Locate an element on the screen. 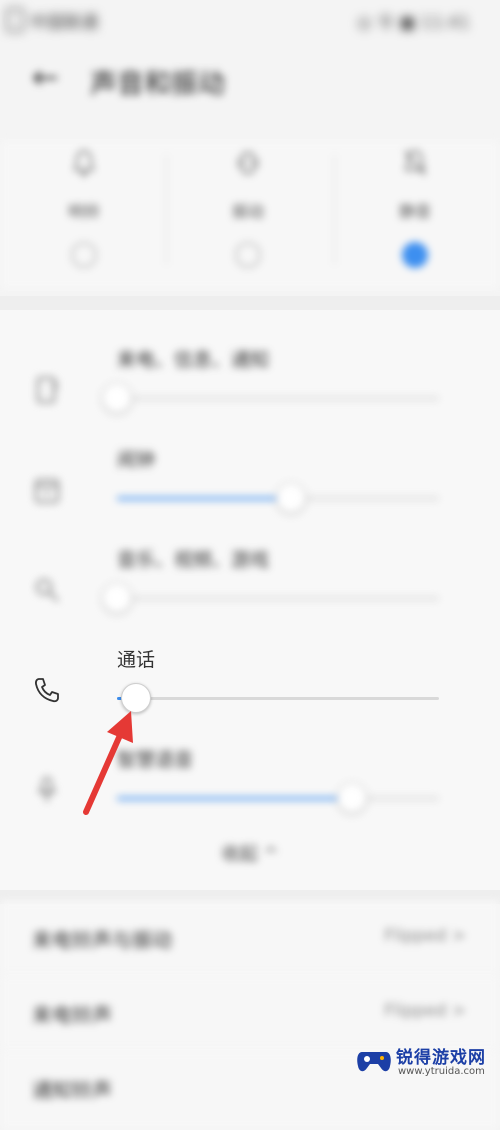  volume-row-voice: 智慧语音 is located at coordinates (250, 795).